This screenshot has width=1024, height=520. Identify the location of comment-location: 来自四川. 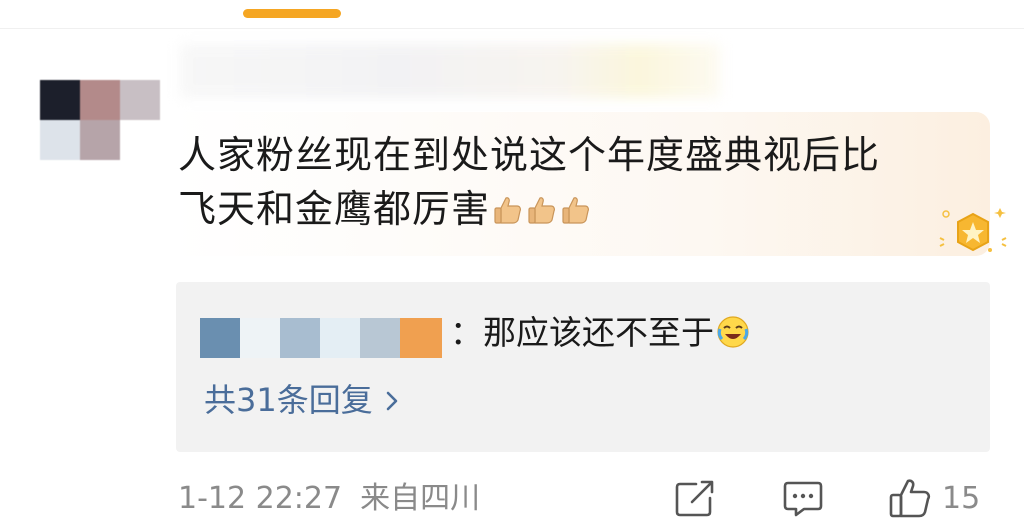
(420, 498).